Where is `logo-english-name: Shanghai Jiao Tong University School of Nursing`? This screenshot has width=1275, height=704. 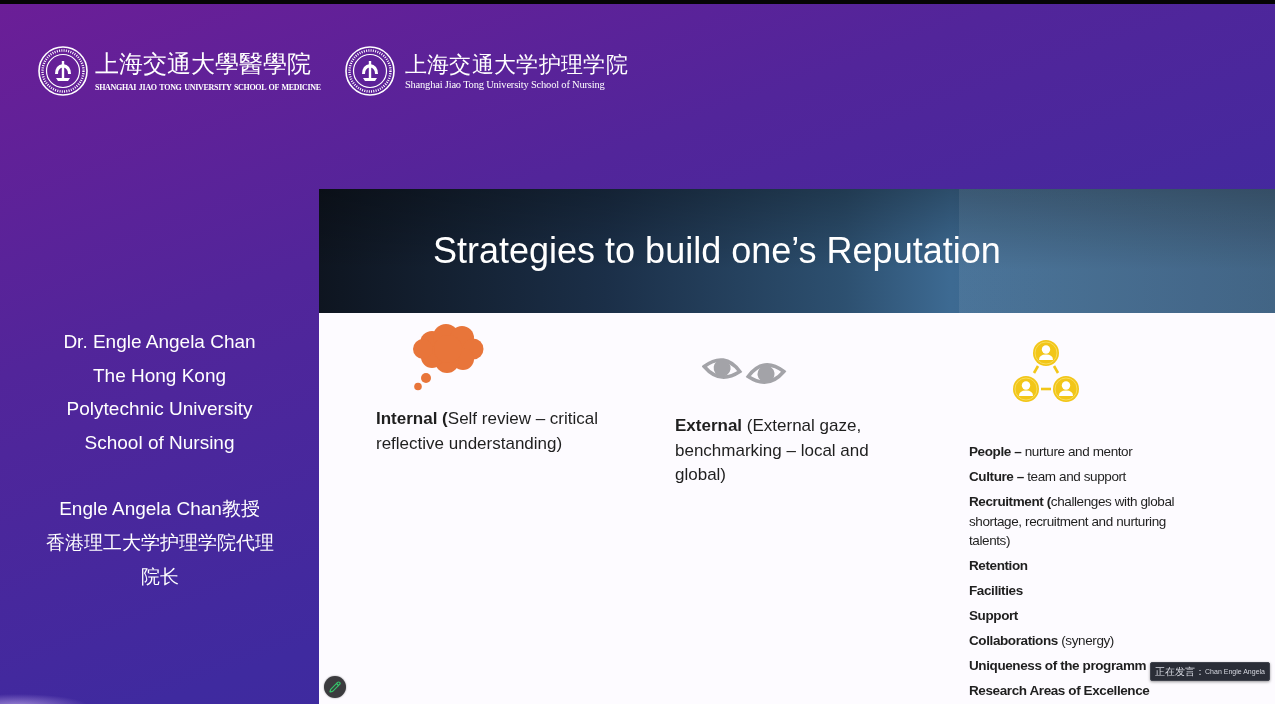 logo-english-name: Shanghai Jiao Tong University School of Nursing is located at coordinates (505, 84).